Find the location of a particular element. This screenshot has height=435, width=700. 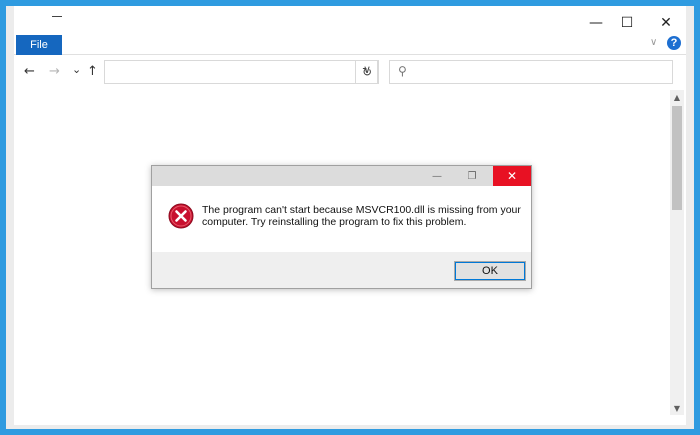

ribbon: File ∨ ? is located at coordinates (350, 45).